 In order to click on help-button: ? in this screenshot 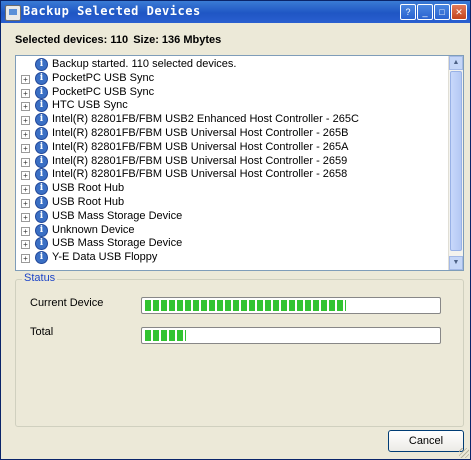, I will do `click(408, 12)`.